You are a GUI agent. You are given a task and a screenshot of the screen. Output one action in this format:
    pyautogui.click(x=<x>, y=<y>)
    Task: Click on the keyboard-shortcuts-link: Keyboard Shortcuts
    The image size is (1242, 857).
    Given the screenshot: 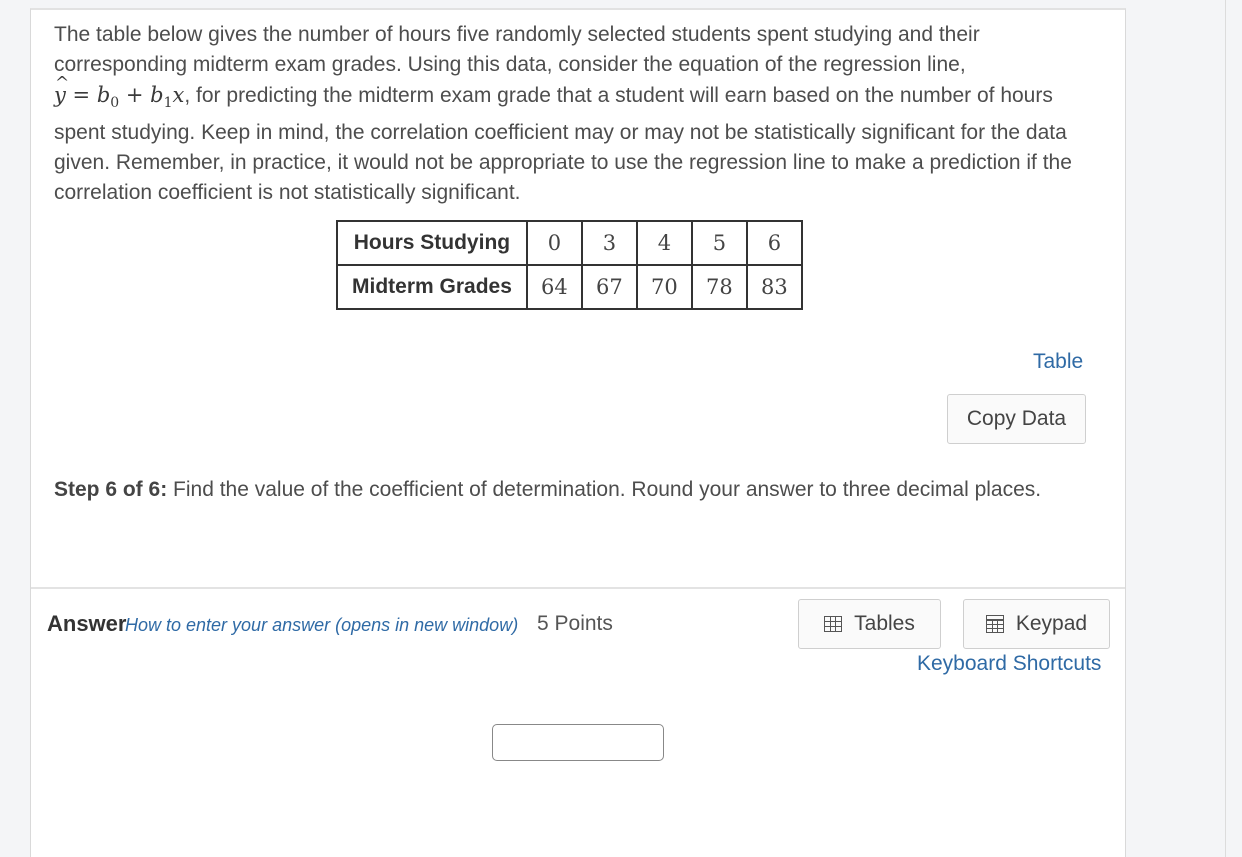 What is the action you would take?
    pyautogui.click(x=1009, y=664)
    